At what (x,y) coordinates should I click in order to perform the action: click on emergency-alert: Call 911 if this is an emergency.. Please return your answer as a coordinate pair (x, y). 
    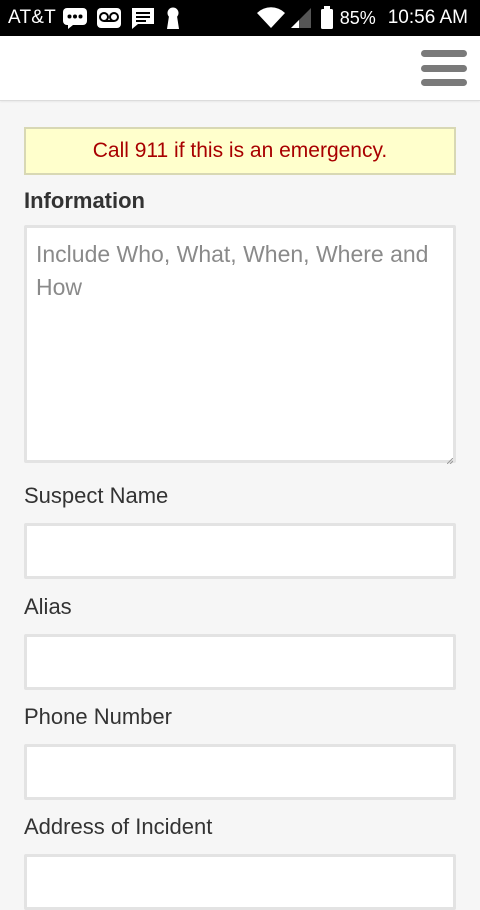
    Looking at the image, I should click on (240, 151).